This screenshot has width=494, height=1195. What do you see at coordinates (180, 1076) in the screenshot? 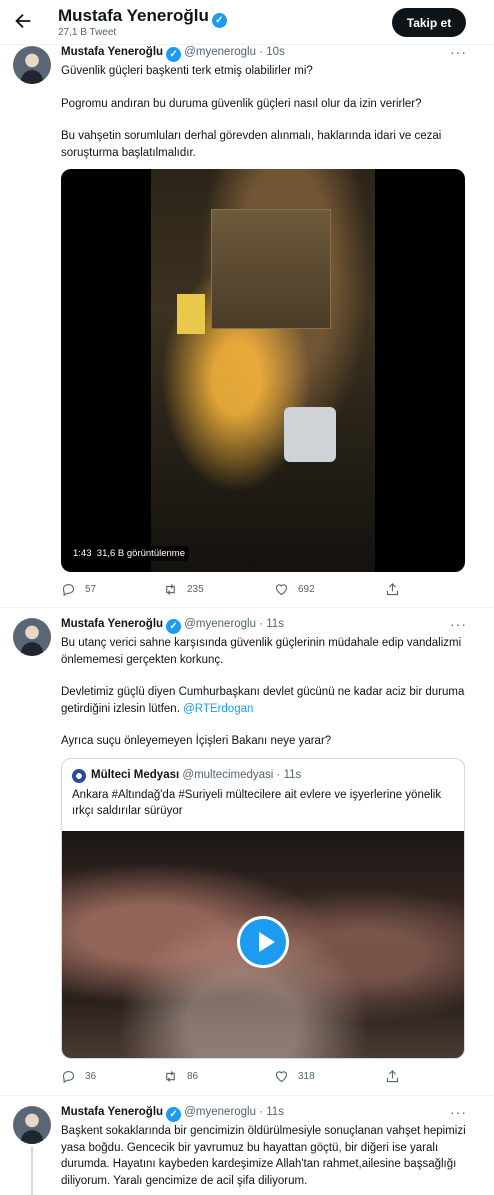
I see `retweet-button: 86` at bounding box center [180, 1076].